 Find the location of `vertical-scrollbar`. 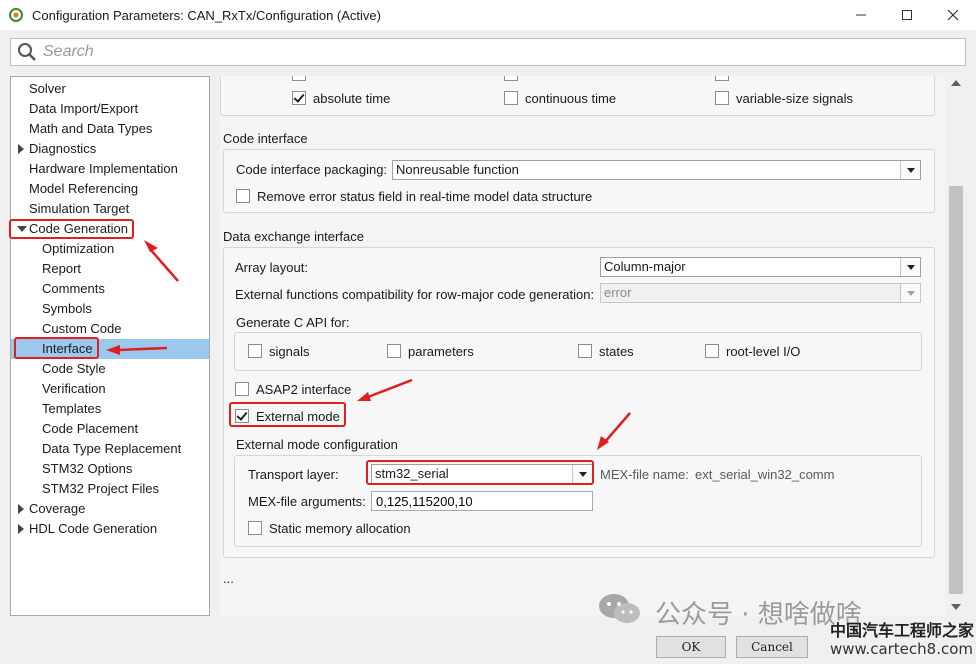

vertical-scrollbar is located at coordinates (956, 346).